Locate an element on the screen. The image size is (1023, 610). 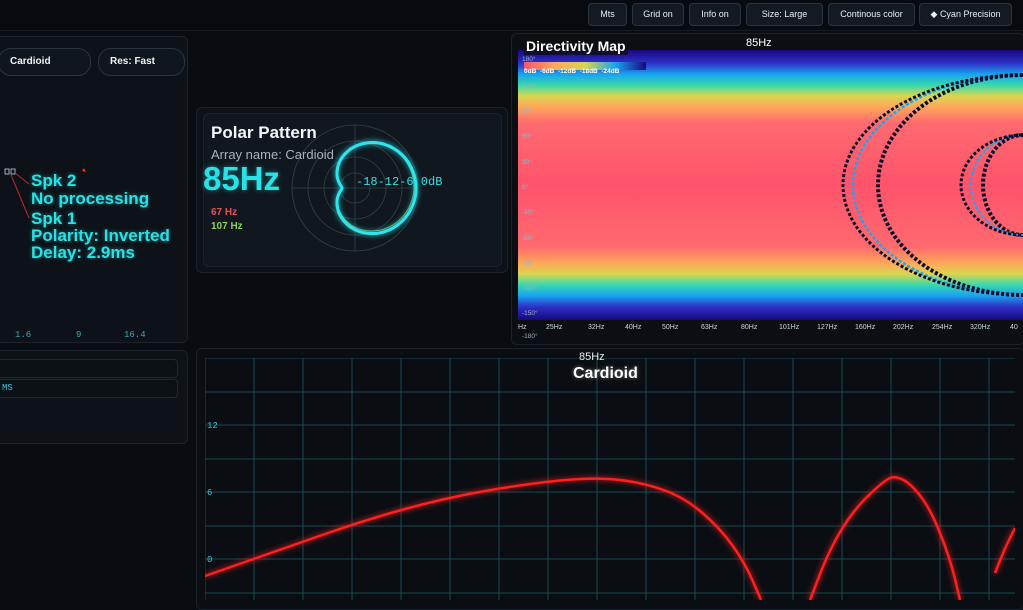
settings-field is located at coordinates (89, 368).